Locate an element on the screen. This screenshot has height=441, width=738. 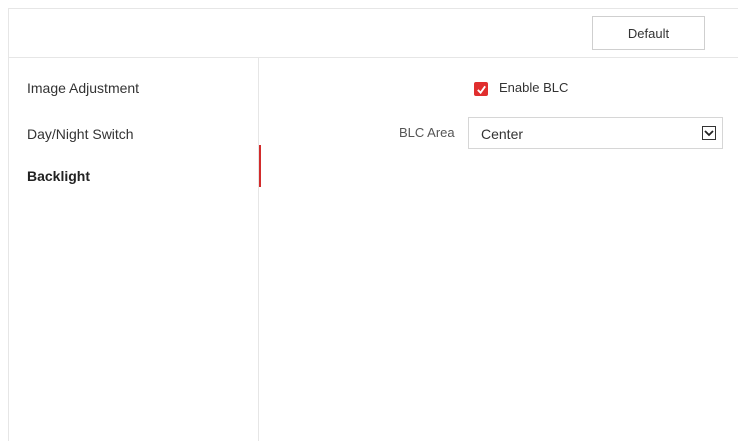
blc-area-label: BLC Area is located at coordinates (427, 132).